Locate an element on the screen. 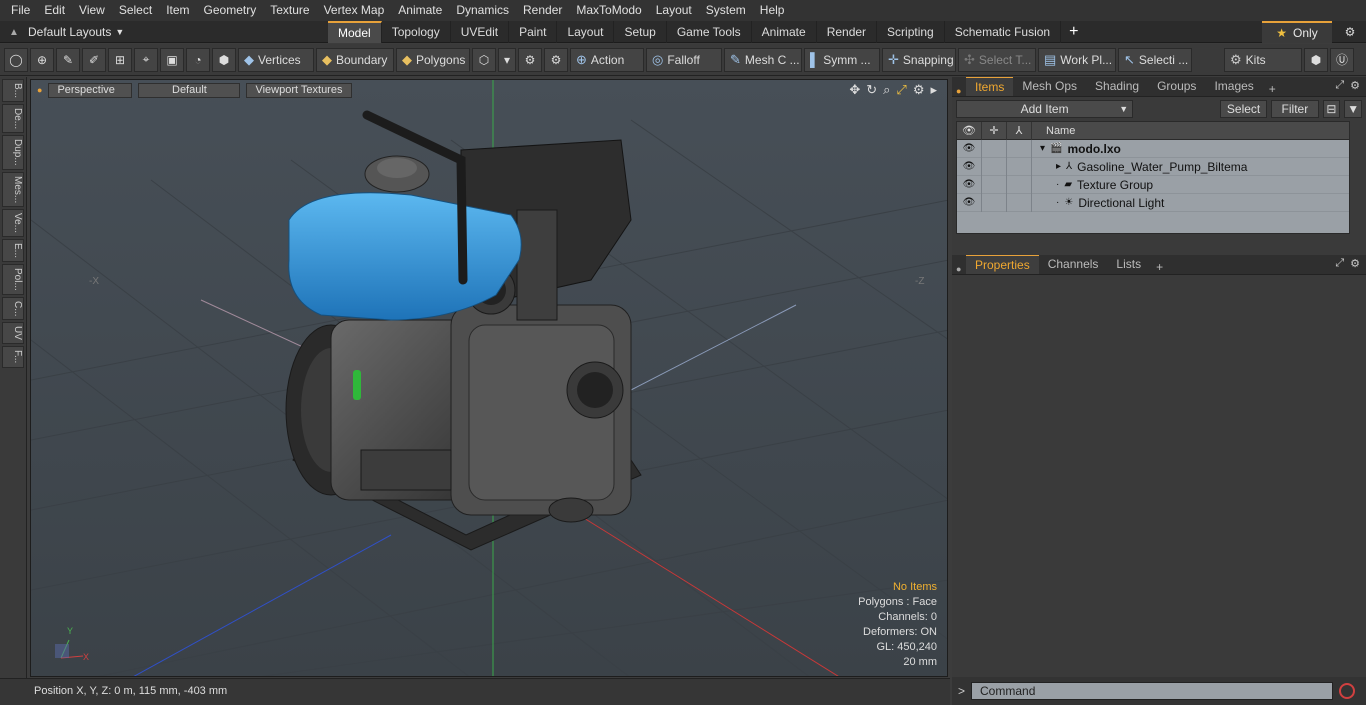 Image resolution: width=1366 pixels, height=705 pixels. select-mode-icon: ◯ is located at coordinates (16, 59).